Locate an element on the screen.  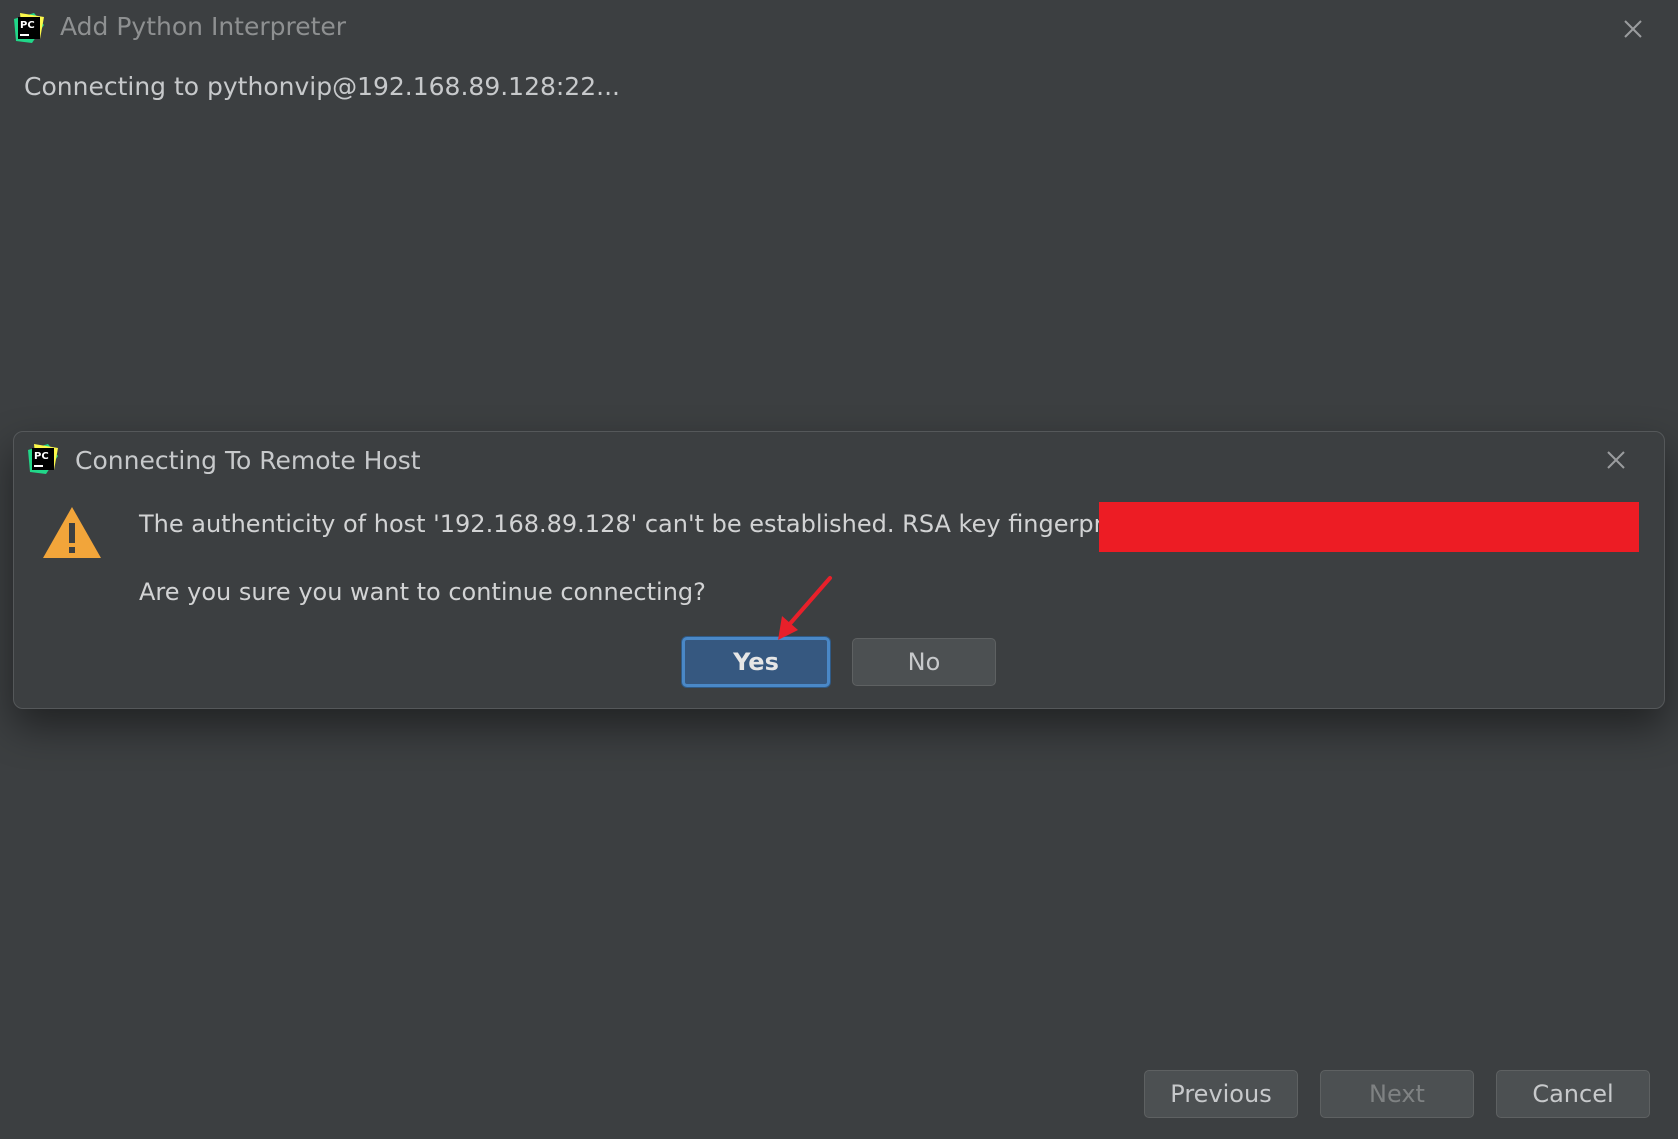
warning-icon is located at coordinates (72, 532).